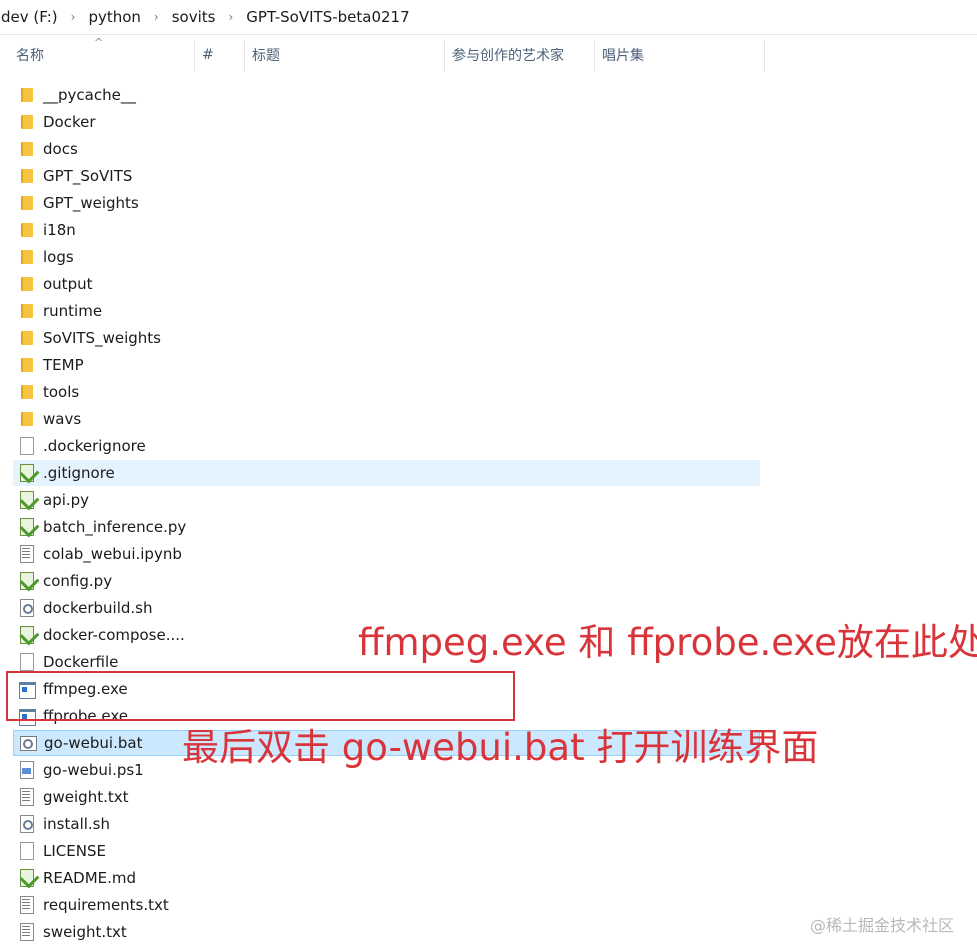 Image resolution: width=977 pixels, height=945 pixels. I want to click on file-name: __pycache__, so click(89, 95).